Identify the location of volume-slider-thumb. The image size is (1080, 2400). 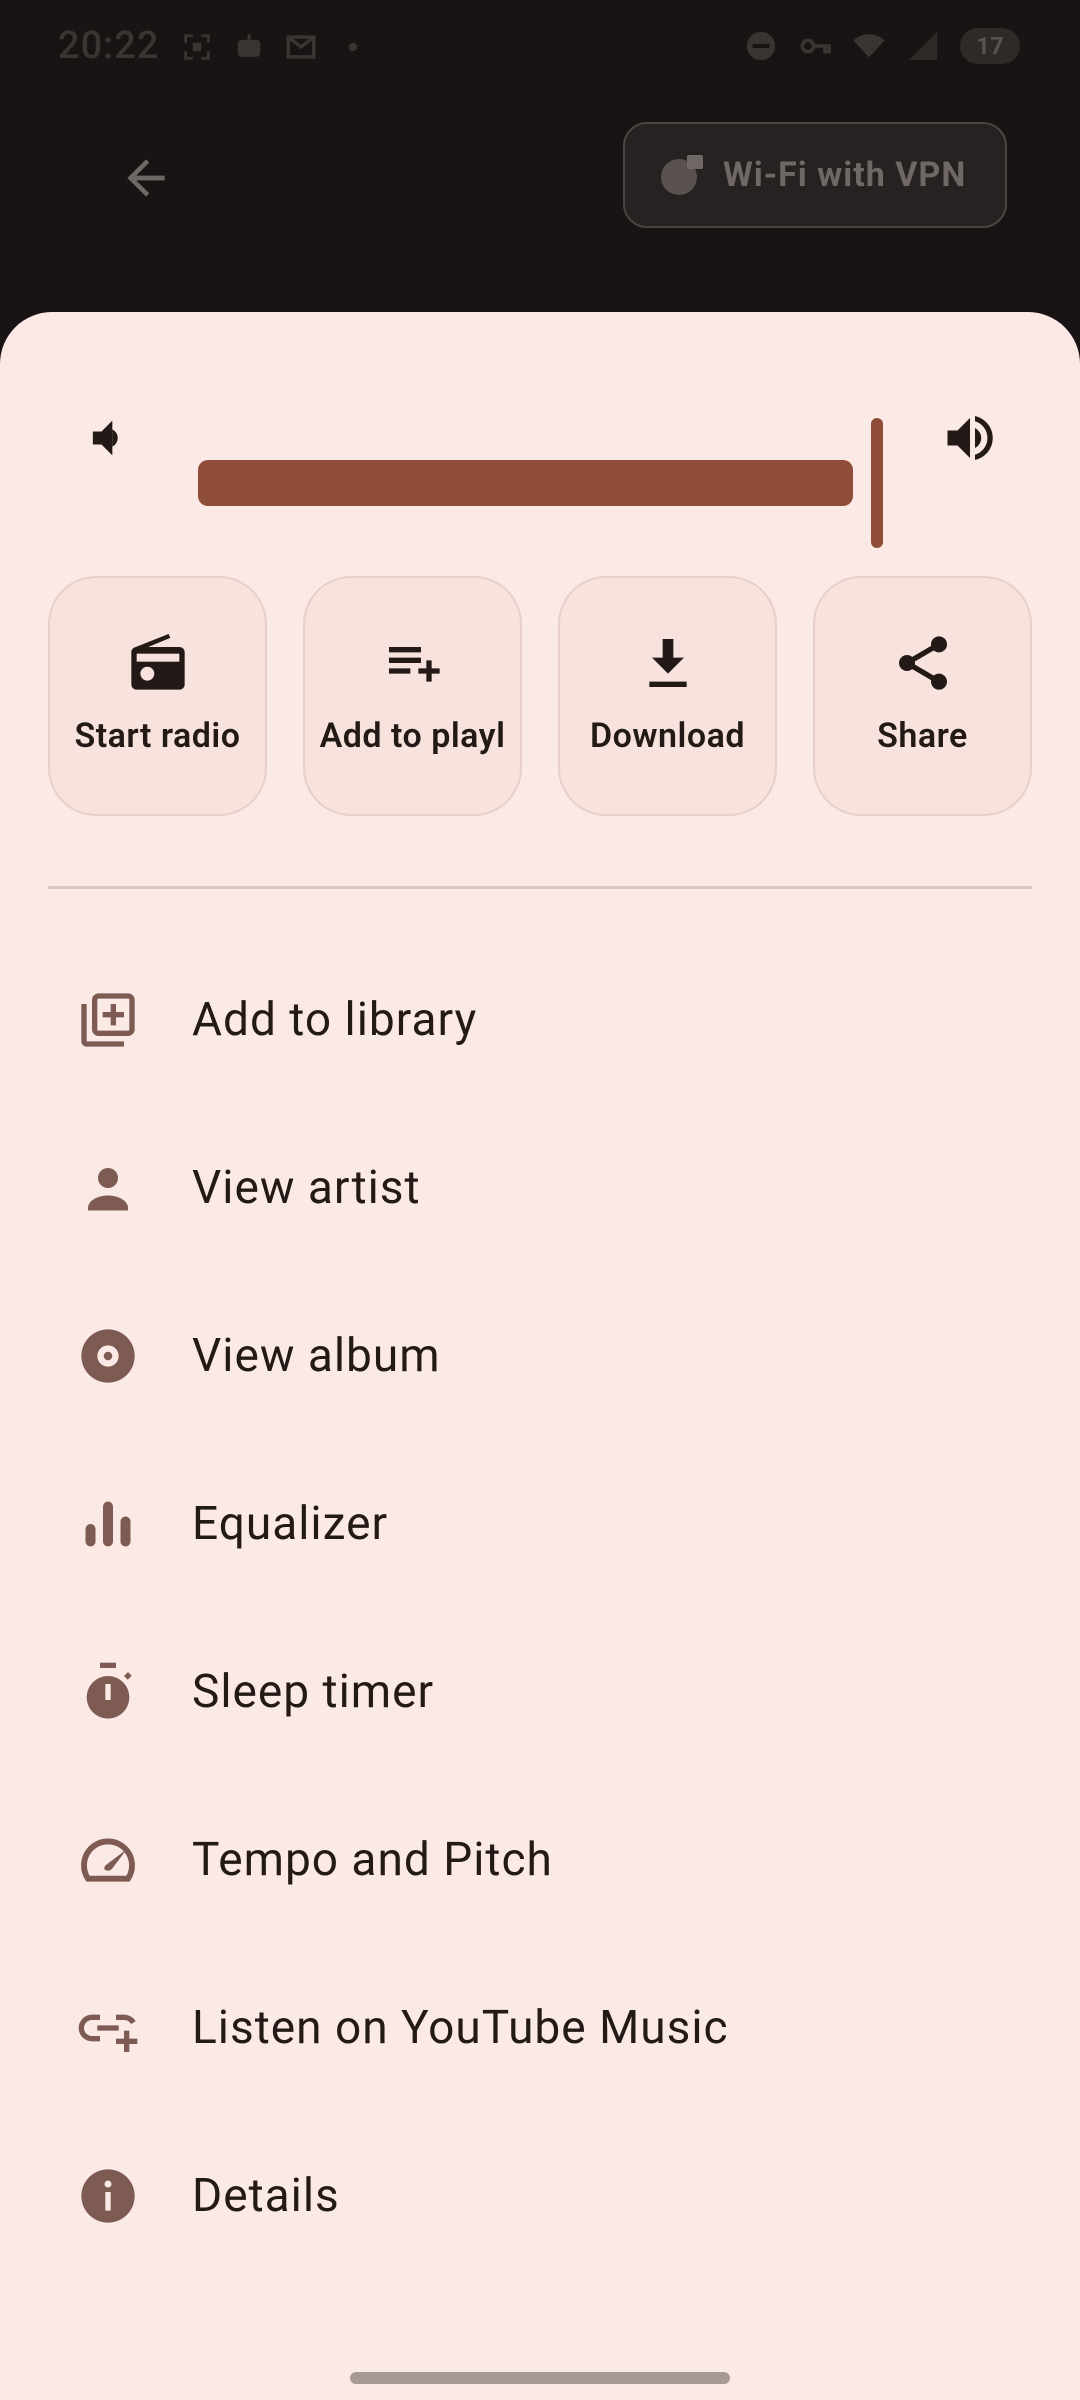
(877, 483).